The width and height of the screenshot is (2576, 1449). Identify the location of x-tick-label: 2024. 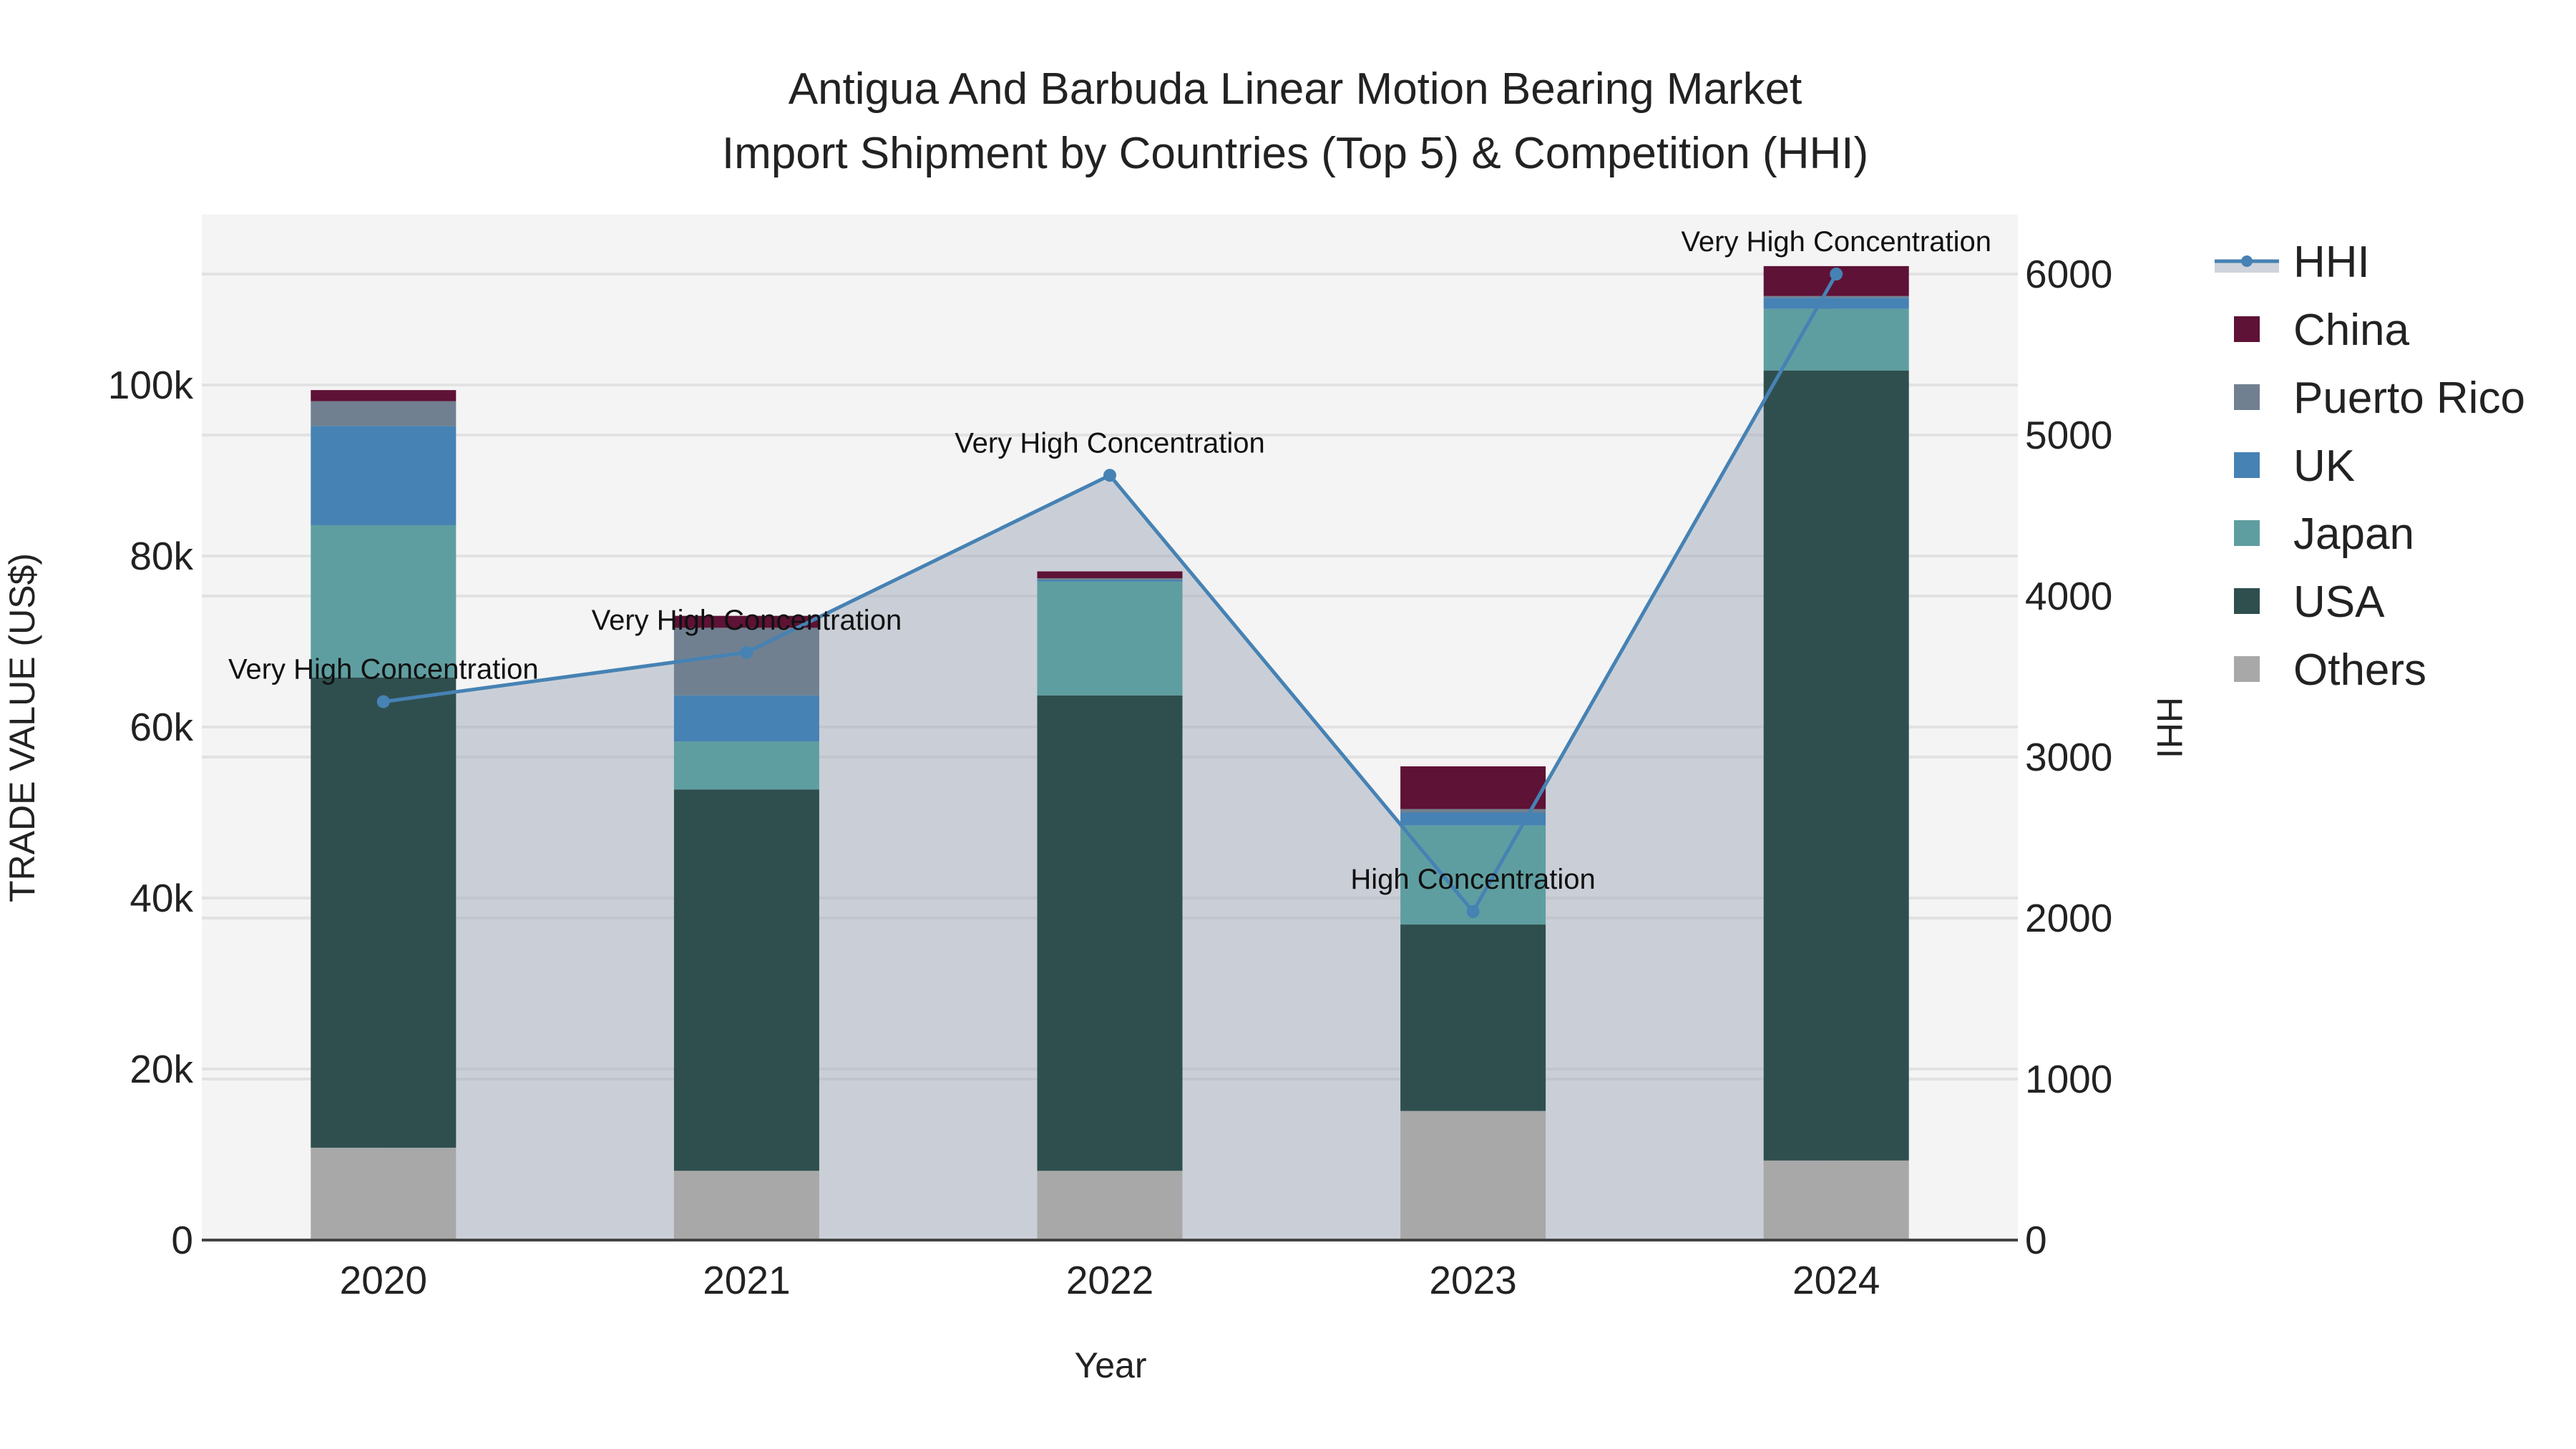
(1836, 1280).